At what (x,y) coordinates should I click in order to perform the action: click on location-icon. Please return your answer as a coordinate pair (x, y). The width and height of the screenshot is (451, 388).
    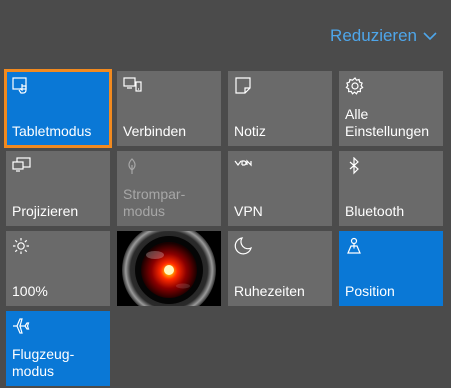
    Looking at the image, I should click on (355, 246).